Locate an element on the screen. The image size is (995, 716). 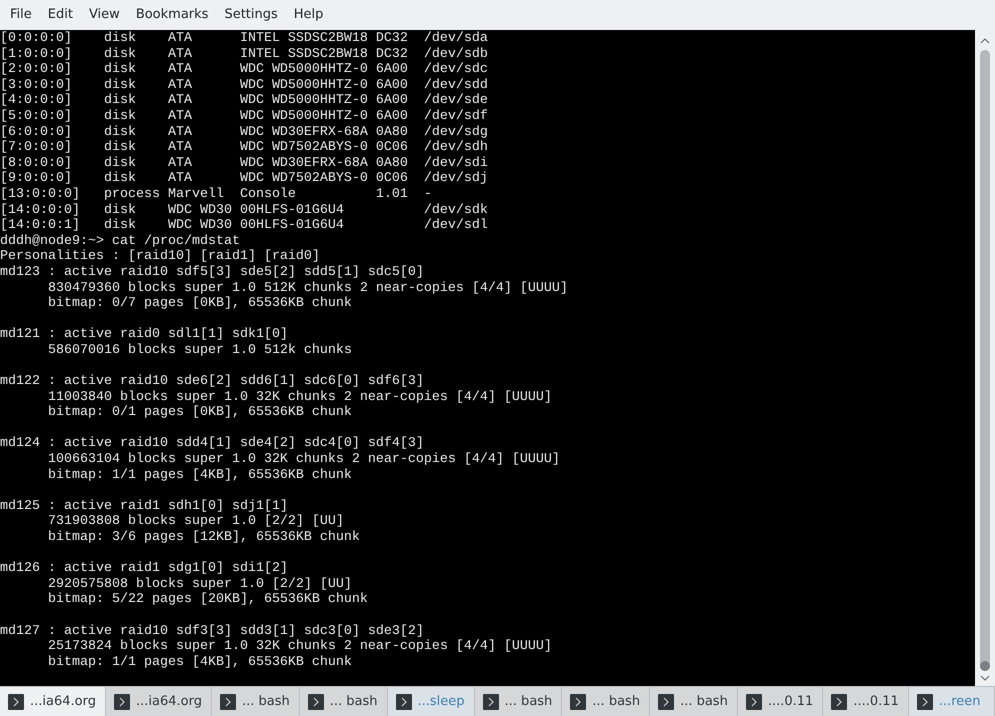
terminal-line: [14:0:0:1] disk WDC WD30 00HLFS-01G6U4 /dev/sdl is located at coordinates (244, 226).